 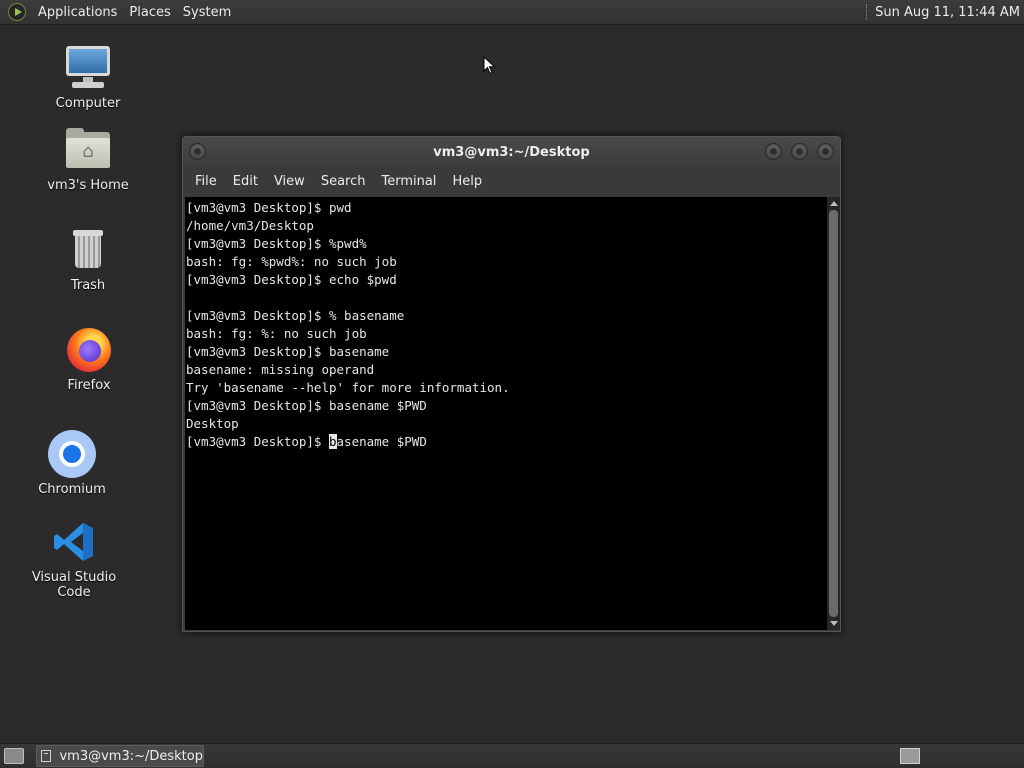 What do you see at coordinates (269, 207) in the screenshot?
I see `terminal-line: [vm3@vm3 Desktop]$ pwd` at bounding box center [269, 207].